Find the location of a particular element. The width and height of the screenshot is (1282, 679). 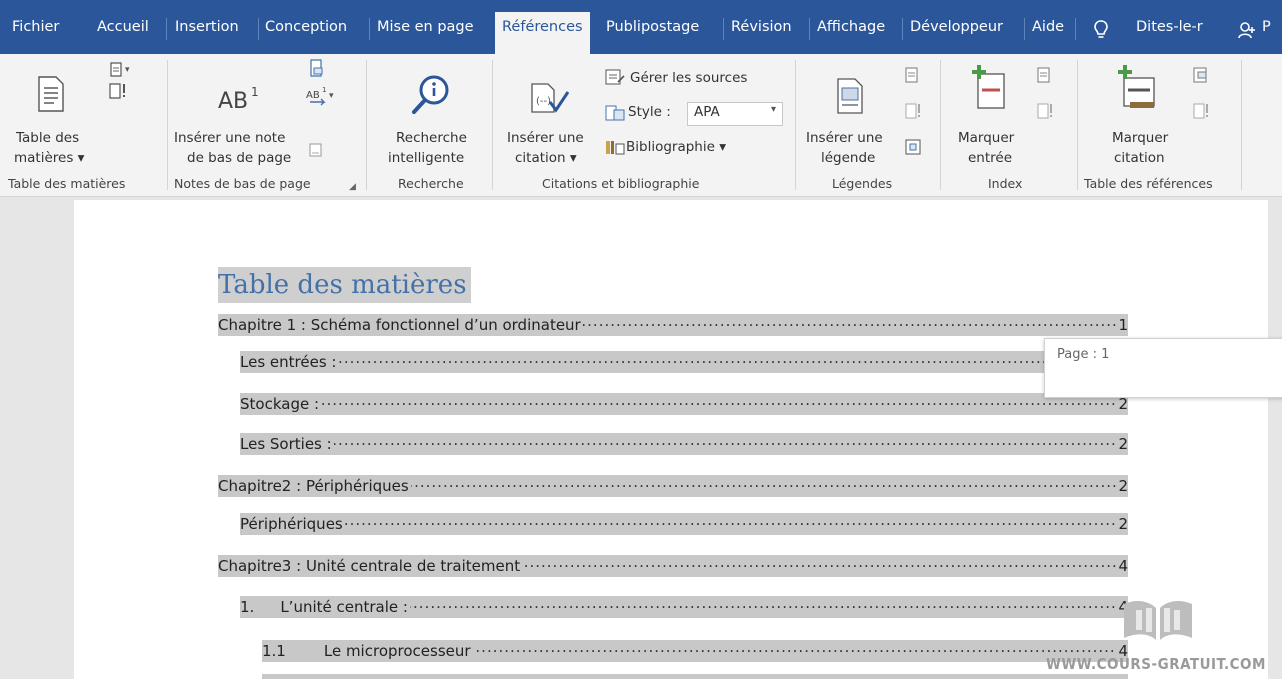

insert-endnote-icon is located at coordinates (318, 70).